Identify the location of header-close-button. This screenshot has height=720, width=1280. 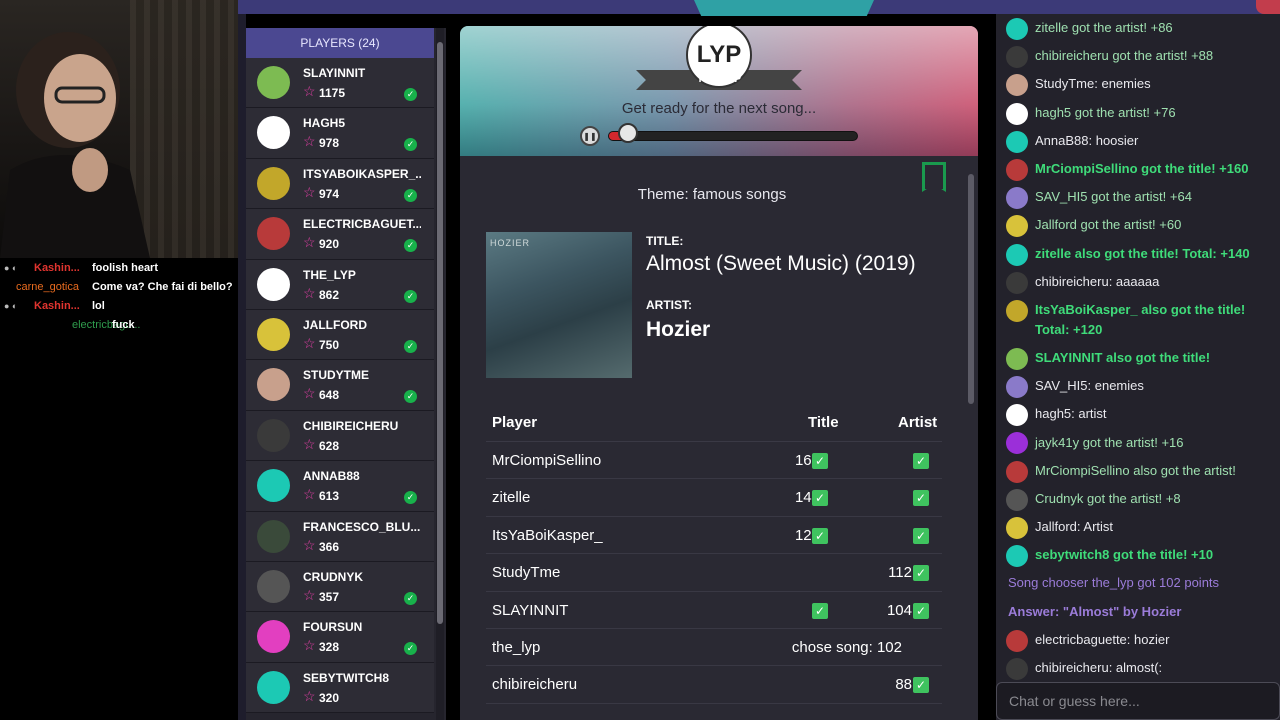
(1268, 7).